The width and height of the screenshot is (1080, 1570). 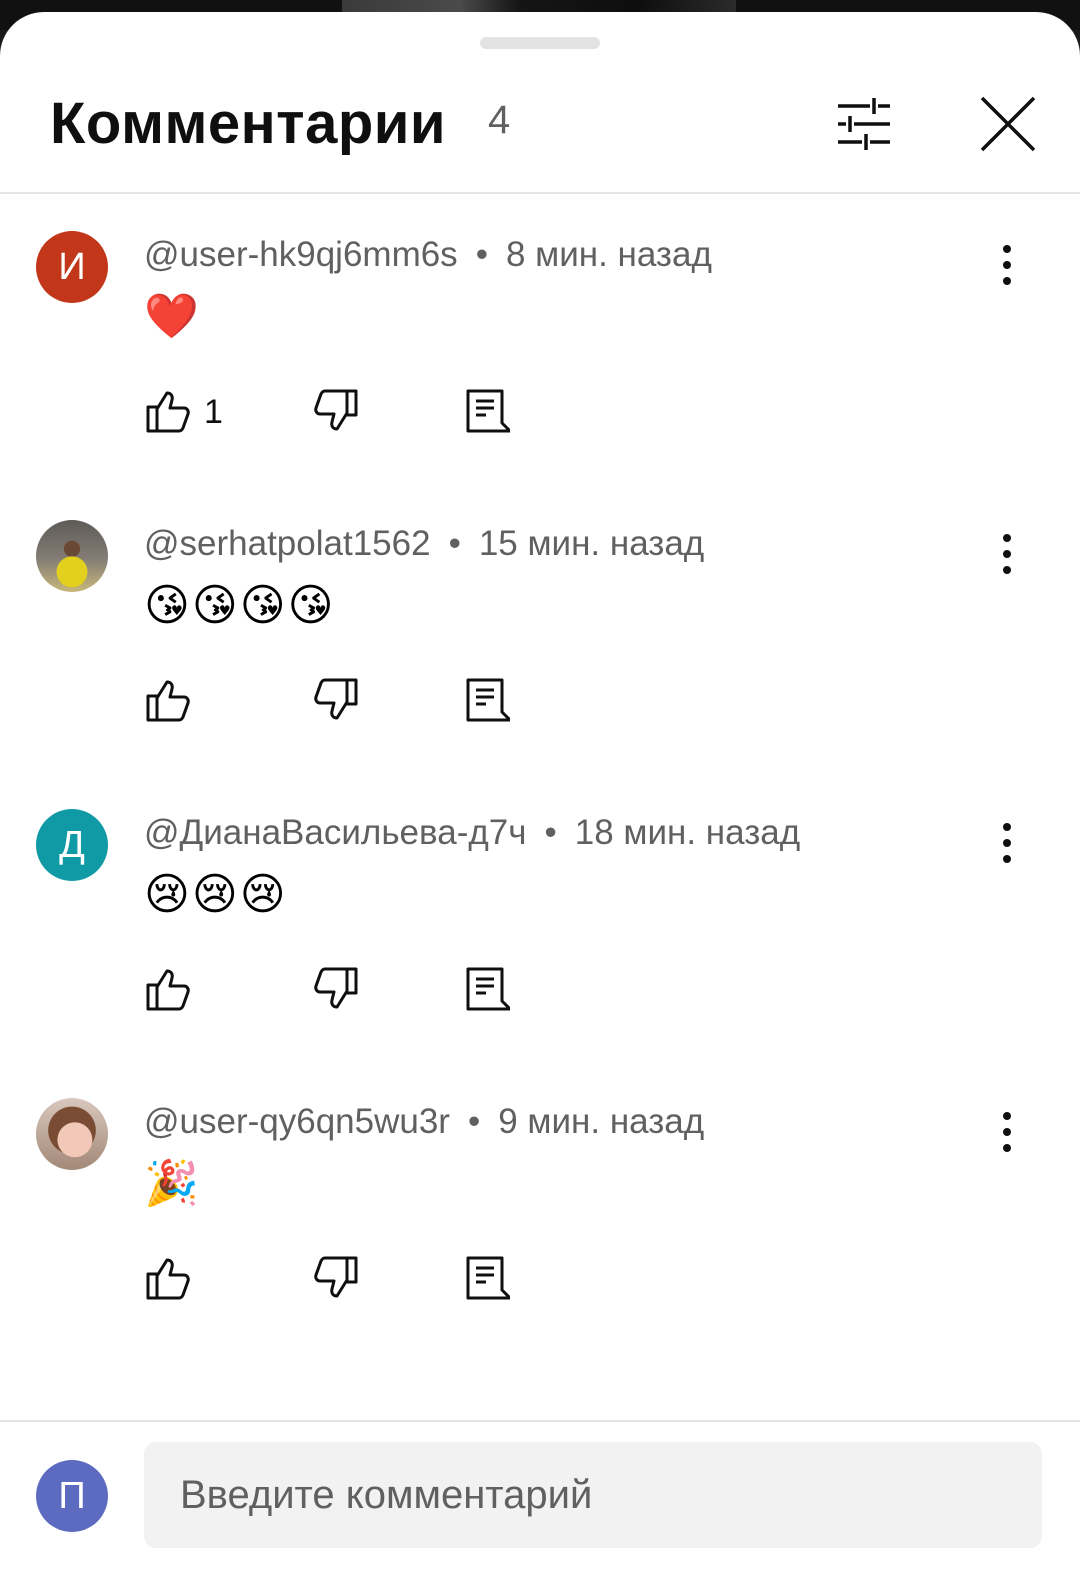 I want to click on comment-meta: @user-hk9qj6mm6s • 8 мин. назад, so click(x=428, y=255).